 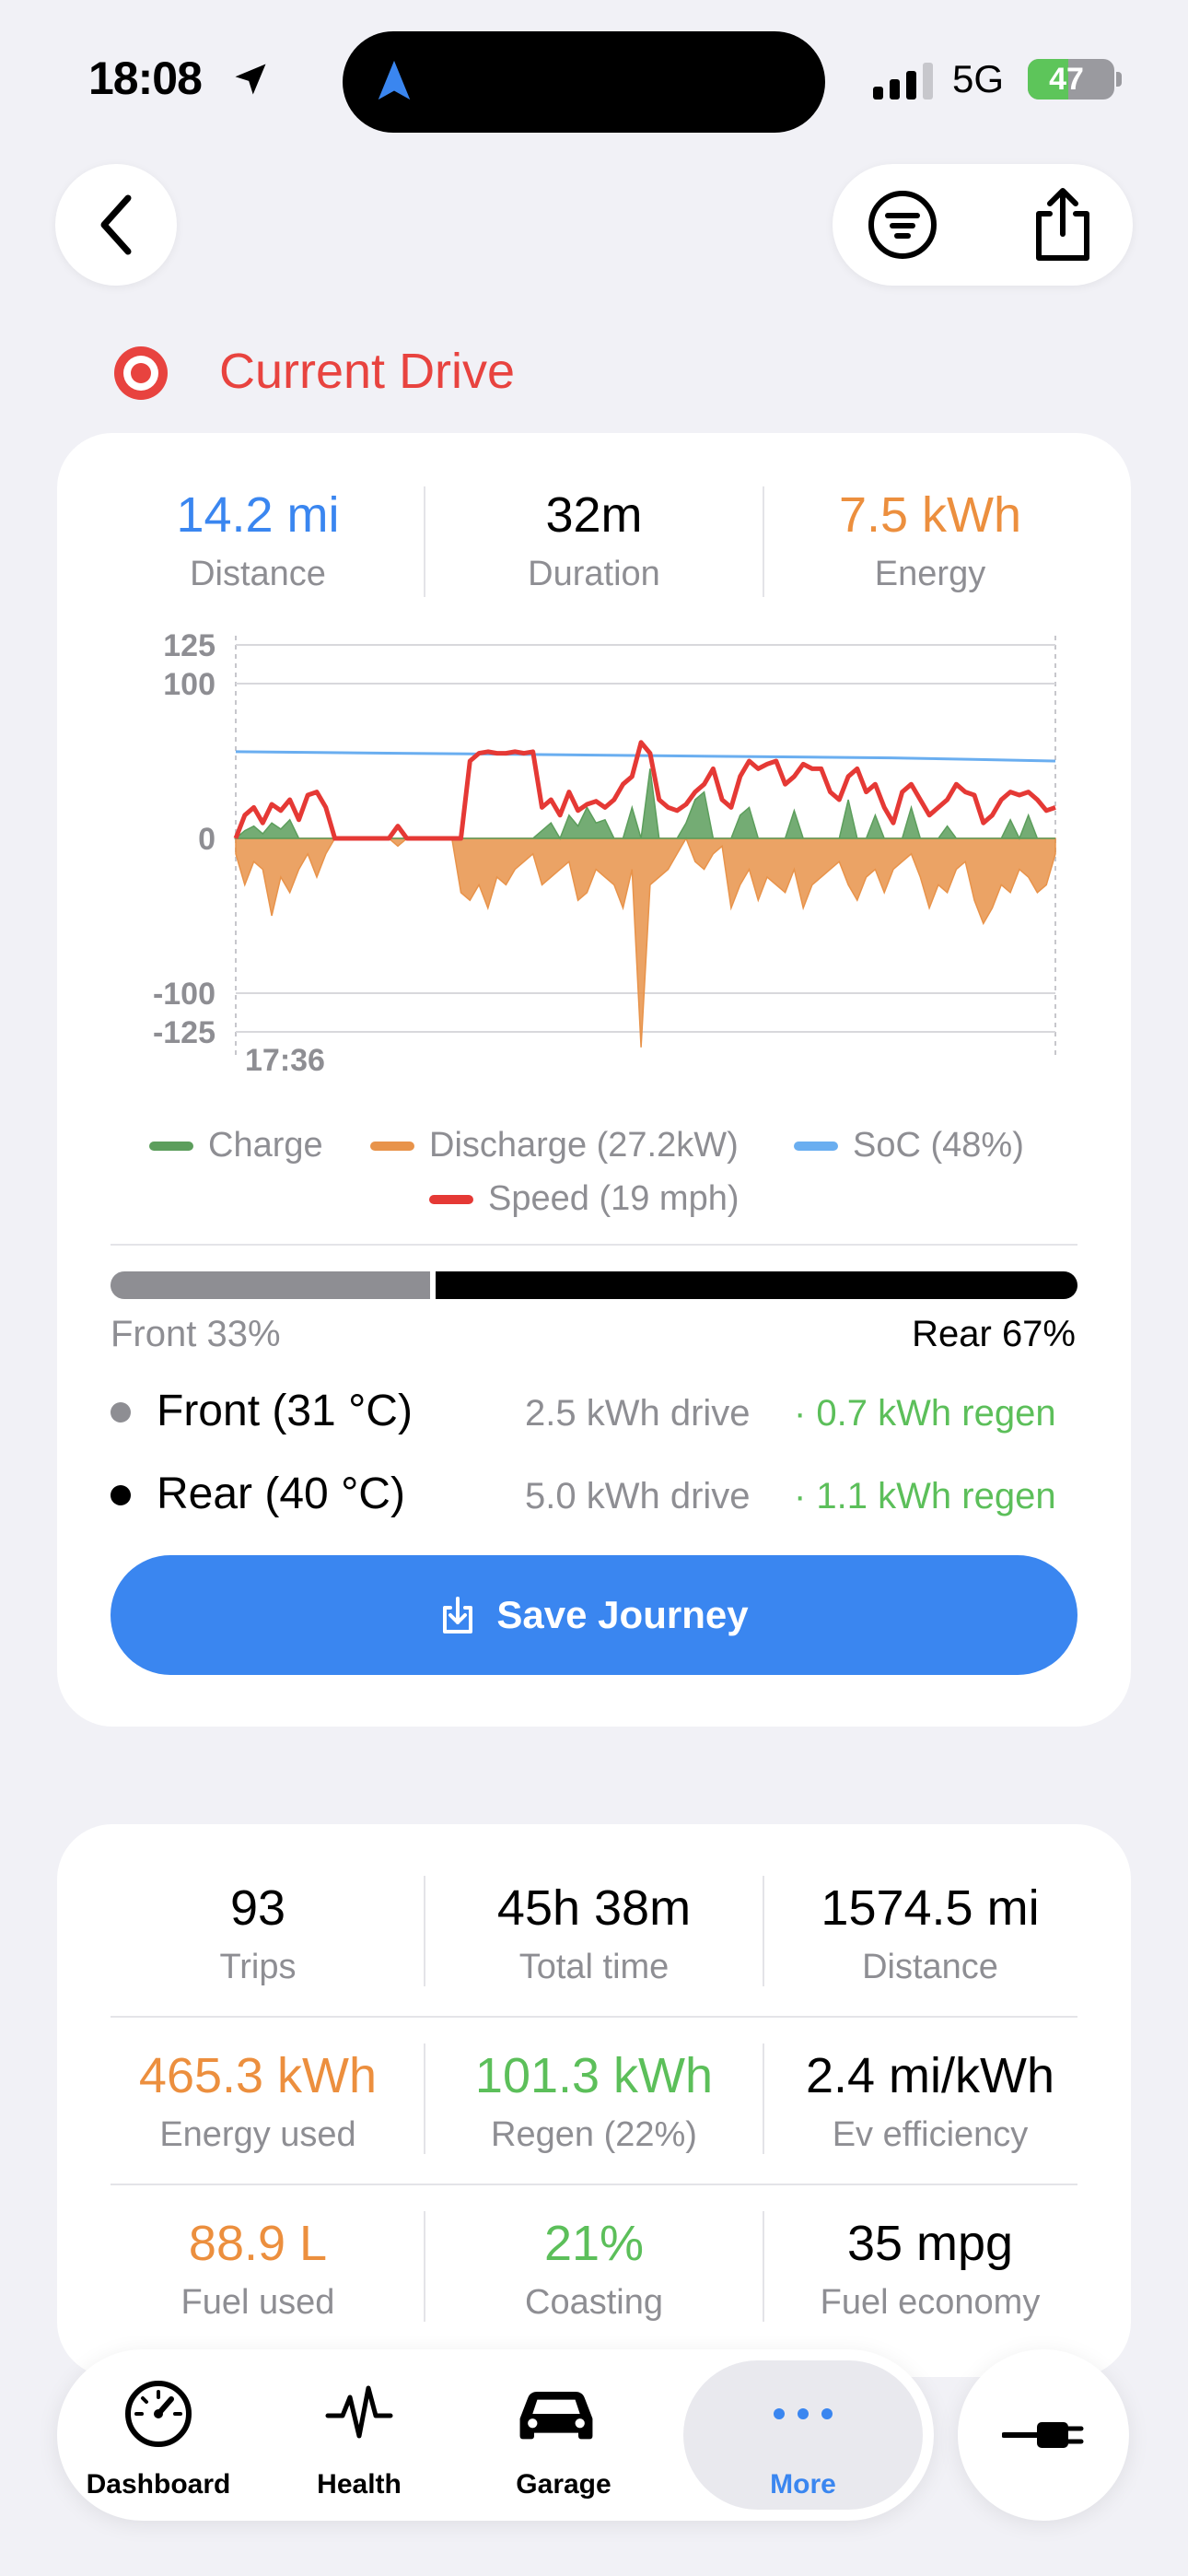 What do you see at coordinates (258, 574) in the screenshot?
I see `distance-label: Distance` at bounding box center [258, 574].